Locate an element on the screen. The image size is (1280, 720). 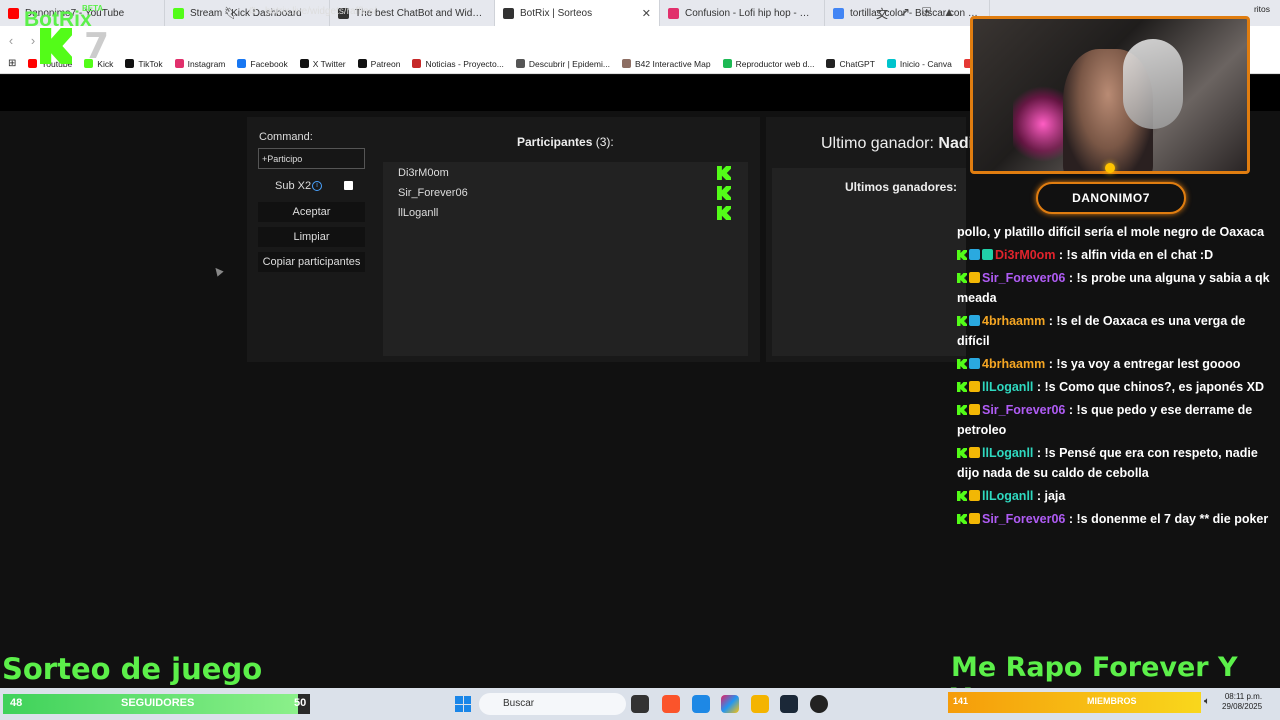
obs-icon is located at coordinates (819, 704).